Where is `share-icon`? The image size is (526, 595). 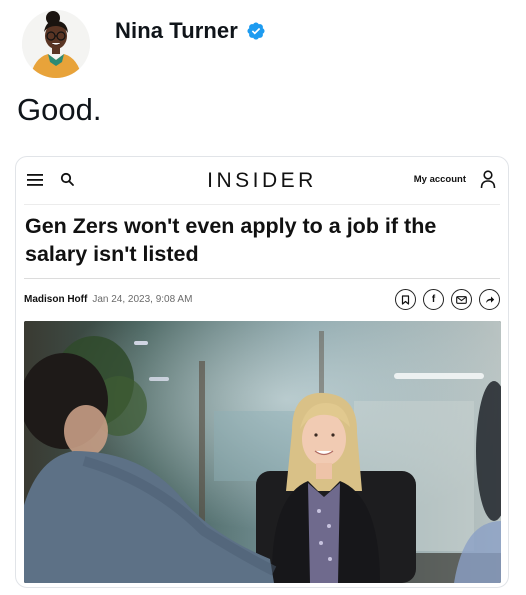 share-icon is located at coordinates (489, 299).